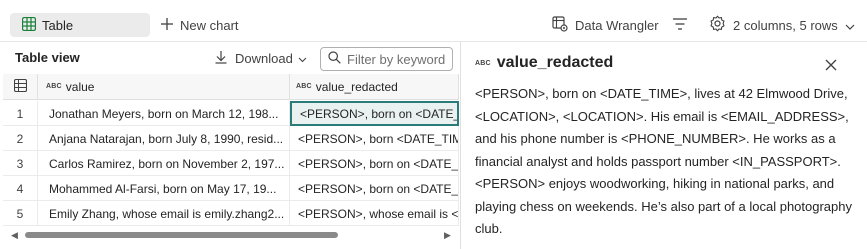 This screenshot has width=867, height=249. I want to click on data-wrangler-label: Data Wrangler, so click(617, 25).